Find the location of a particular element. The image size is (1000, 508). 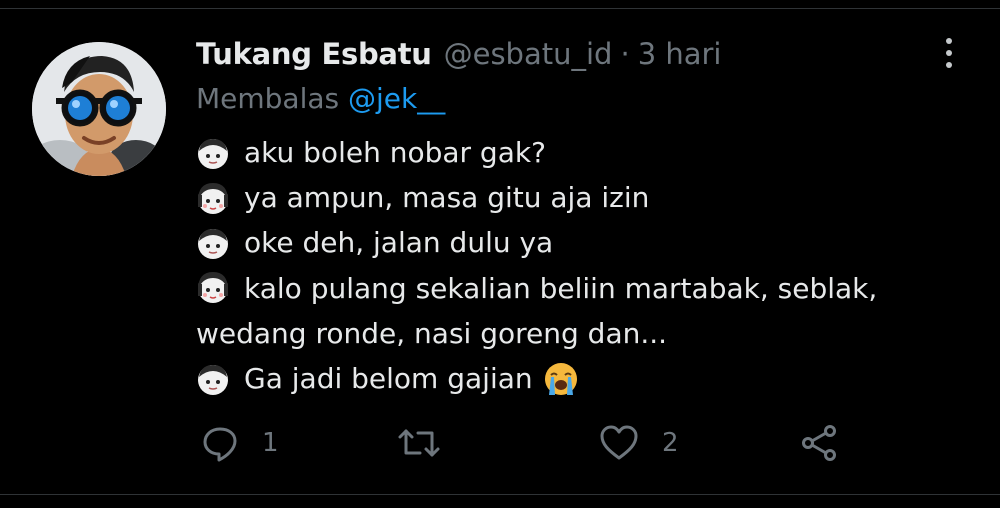

like-button: 2 is located at coordinates (638, 443).